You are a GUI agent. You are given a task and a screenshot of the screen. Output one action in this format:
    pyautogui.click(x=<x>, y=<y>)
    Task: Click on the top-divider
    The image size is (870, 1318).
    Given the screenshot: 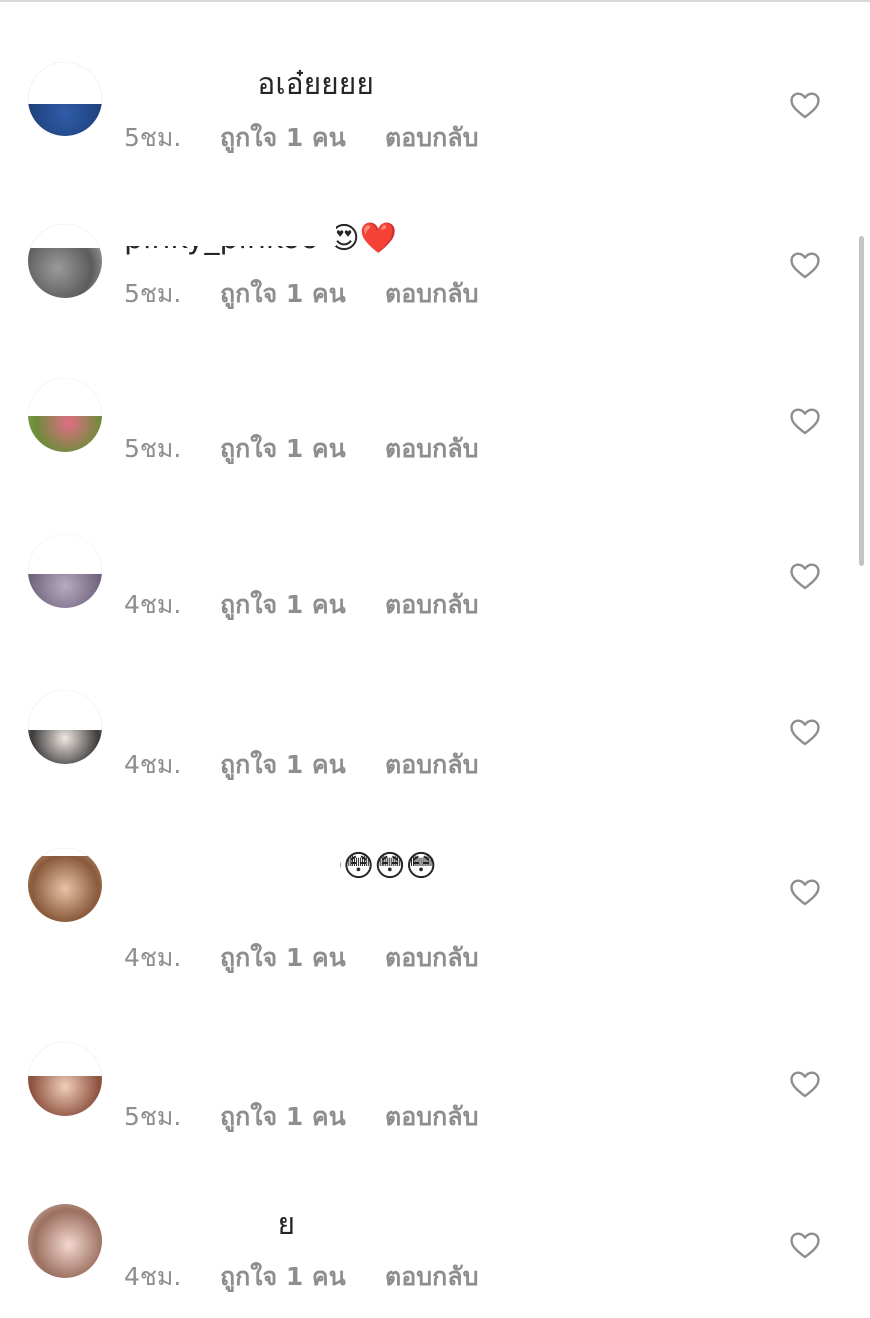 What is the action you would take?
    pyautogui.click(x=435, y=1)
    